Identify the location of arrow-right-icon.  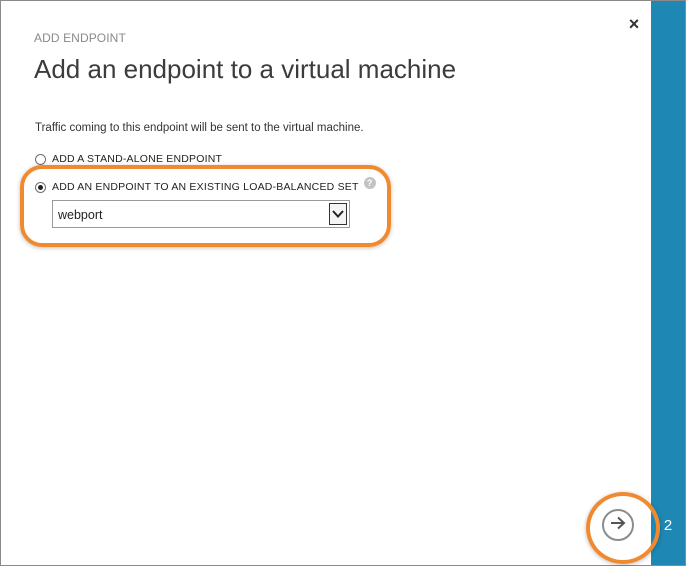
(618, 525).